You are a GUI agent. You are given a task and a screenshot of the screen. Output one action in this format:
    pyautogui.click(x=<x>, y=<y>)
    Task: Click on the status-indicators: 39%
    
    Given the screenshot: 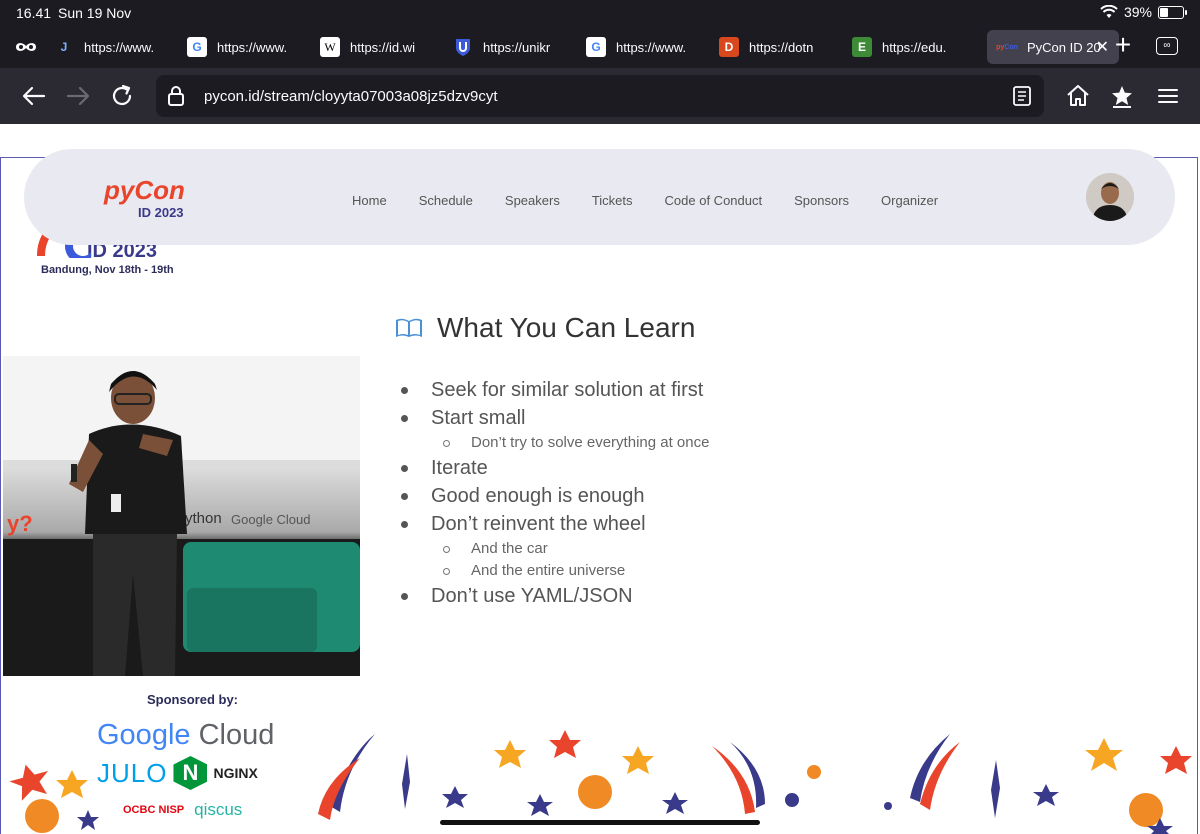 What is the action you would take?
    pyautogui.click(x=1143, y=12)
    